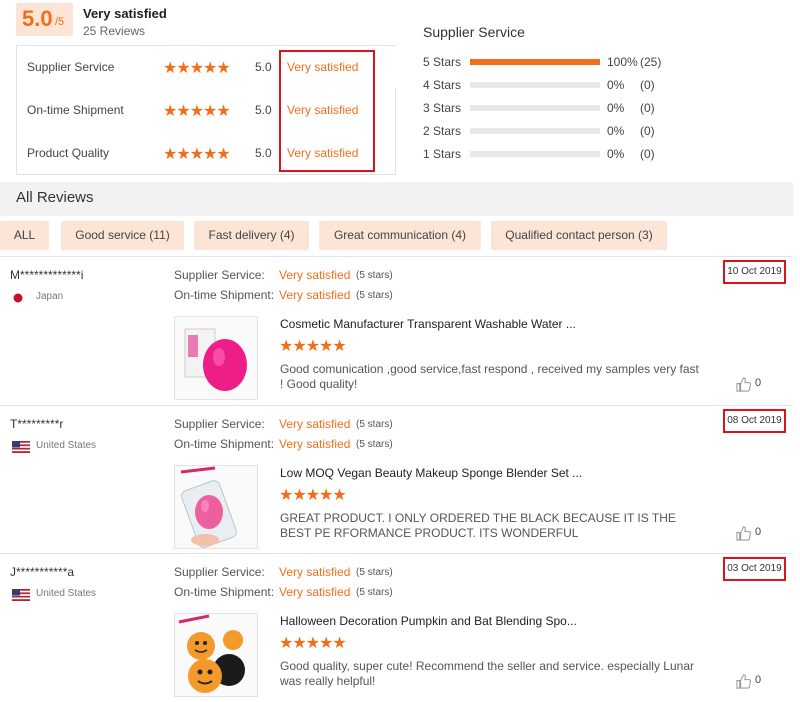 This screenshot has width=800, height=702. Describe the element at coordinates (442, 131) in the screenshot. I see `star-level-label: 2 Stars` at that location.